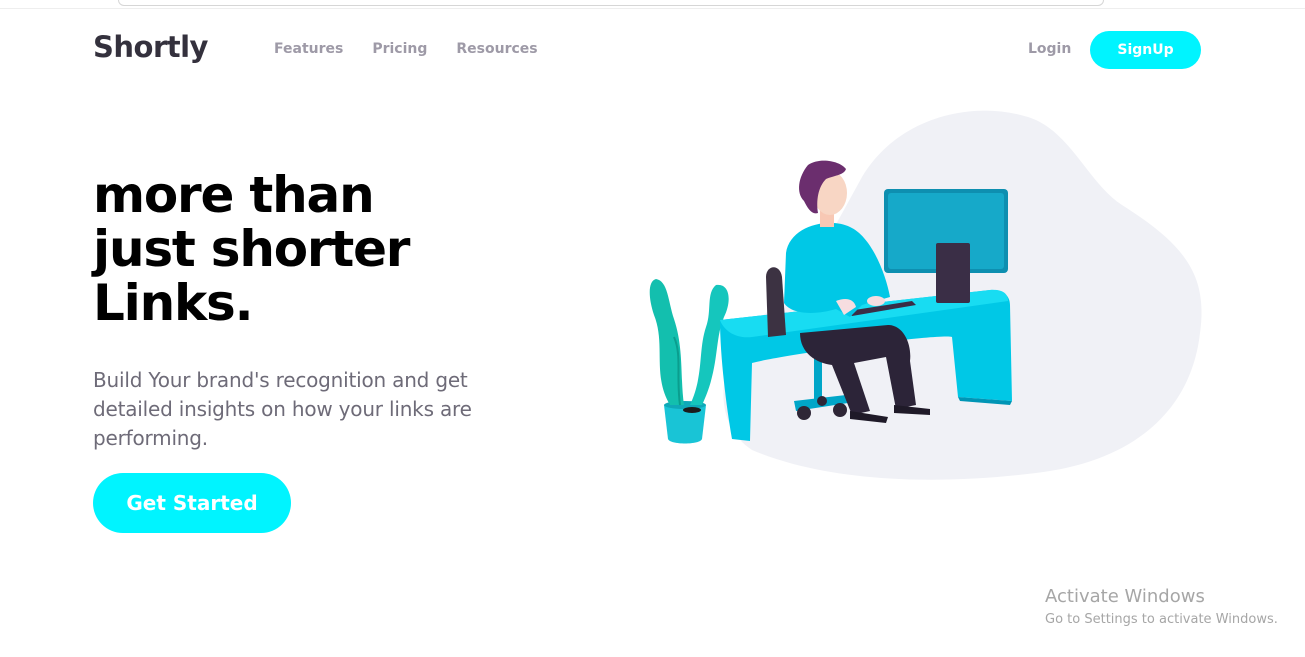 The height and width of the screenshot is (657, 1305). I want to click on watermark-subtitle: Go to Settings to activate Windows., so click(1161, 619).